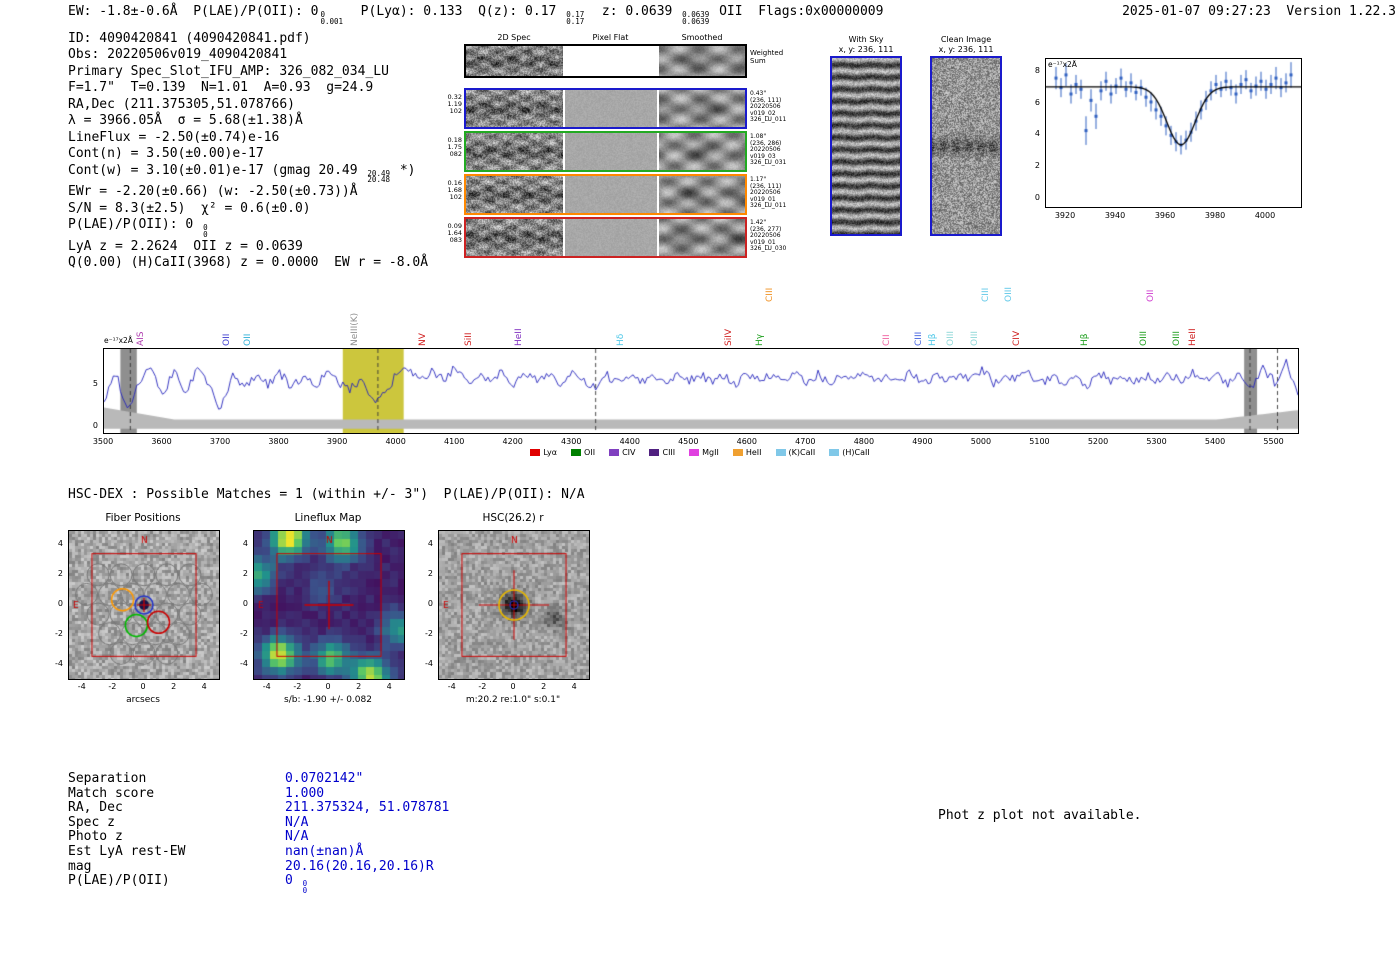  Describe the element at coordinates (702, 37) in the screenshot. I see `col-title-smoothed: Smoothed` at that location.